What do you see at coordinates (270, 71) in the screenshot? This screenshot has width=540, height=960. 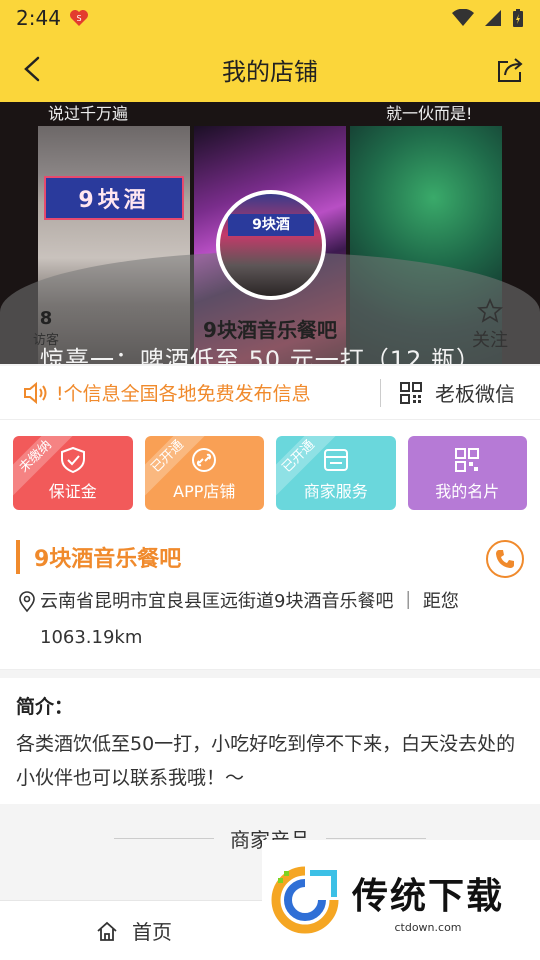 I see `page-title: 我的店铺` at bounding box center [270, 71].